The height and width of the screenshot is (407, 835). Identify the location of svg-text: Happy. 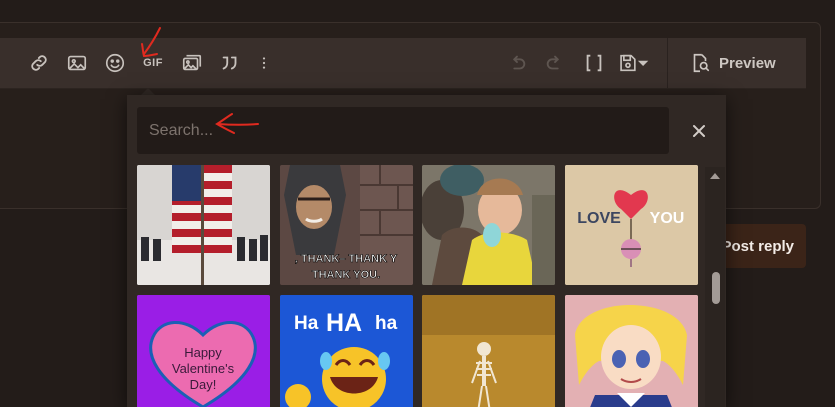
(203, 352).